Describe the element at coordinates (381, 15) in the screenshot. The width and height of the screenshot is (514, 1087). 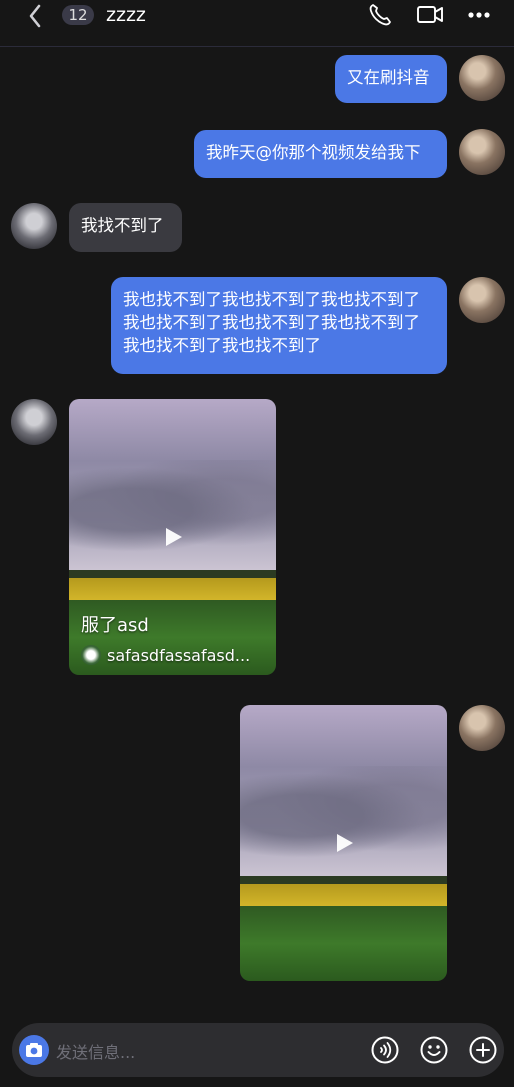
I see `phone-icon` at that location.